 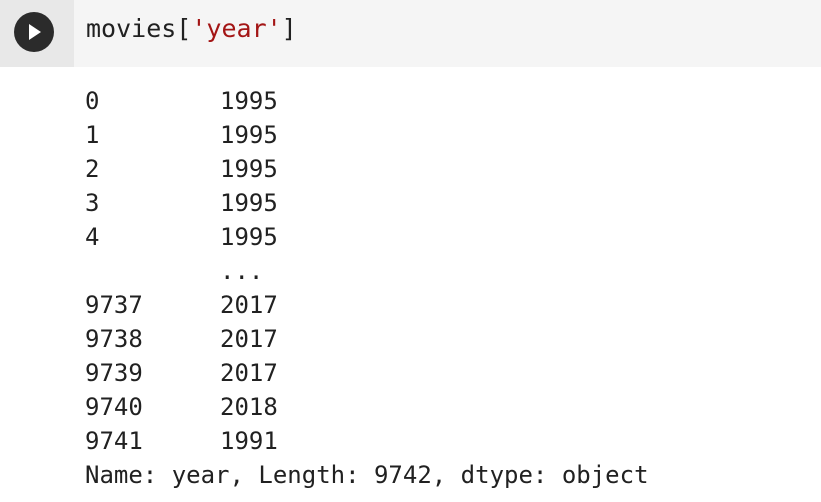 What do you see at coordinates (92, 135) in the screenshot?
I see `row-index: 1` at bounding box center [92, 135].